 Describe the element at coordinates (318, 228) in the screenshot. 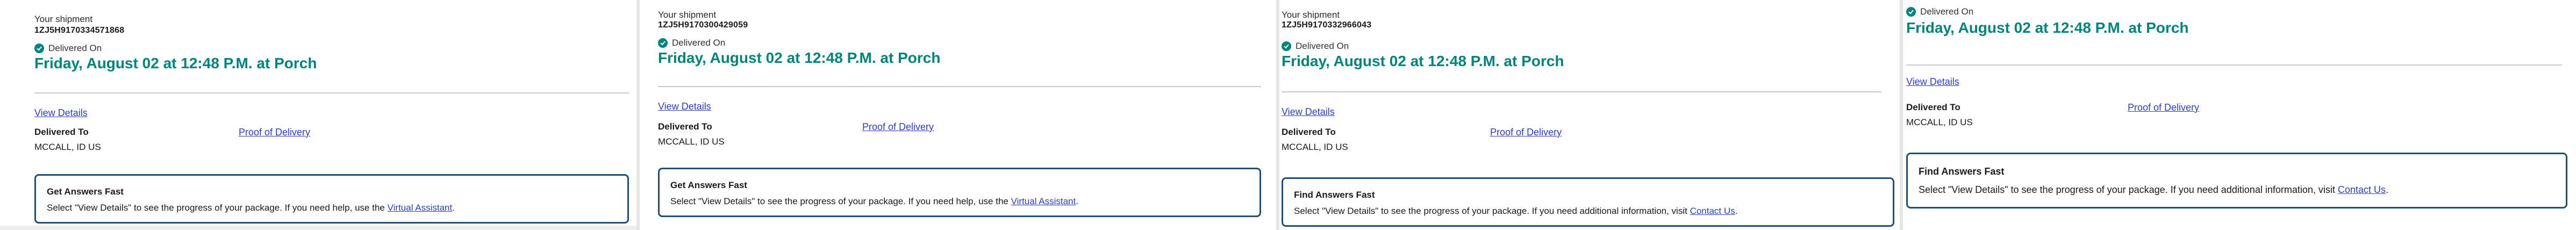

I see `panel-footer-strip` at that location.